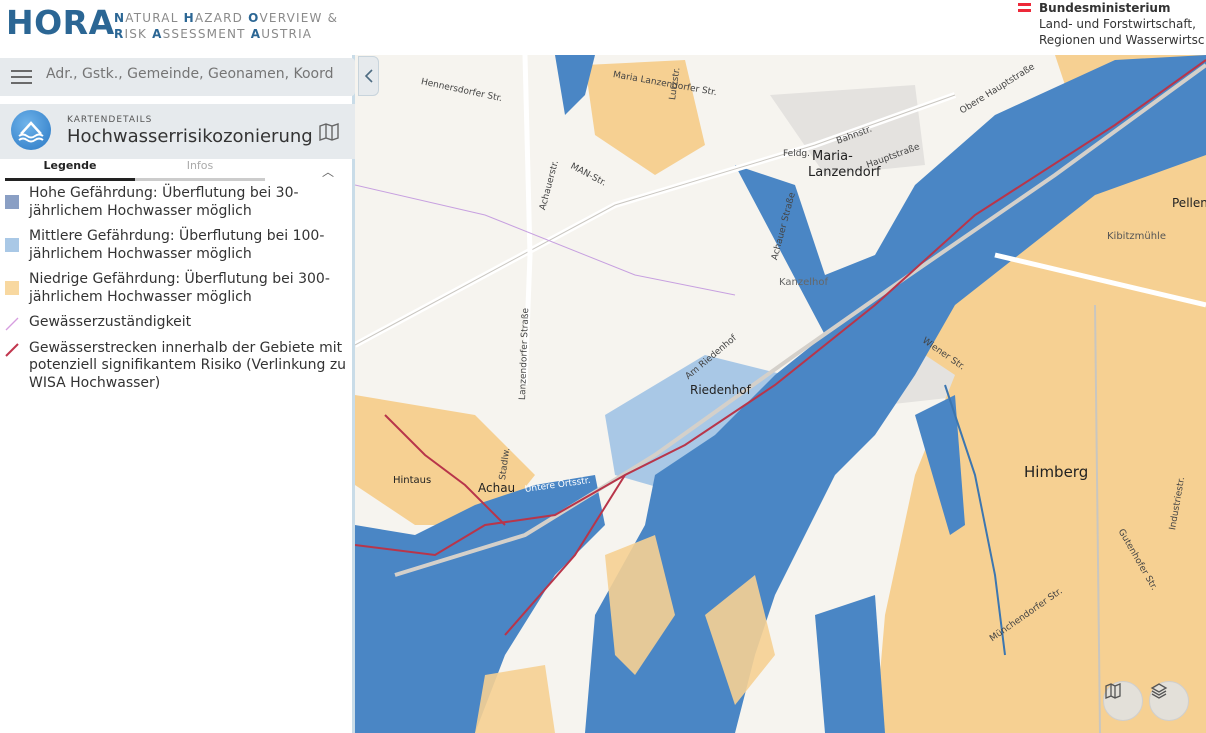 The image size is (1206, 733). Describe the element at coordinates (21, 77) in the screenshot. I see `hamburger-menu-icon` at that location.